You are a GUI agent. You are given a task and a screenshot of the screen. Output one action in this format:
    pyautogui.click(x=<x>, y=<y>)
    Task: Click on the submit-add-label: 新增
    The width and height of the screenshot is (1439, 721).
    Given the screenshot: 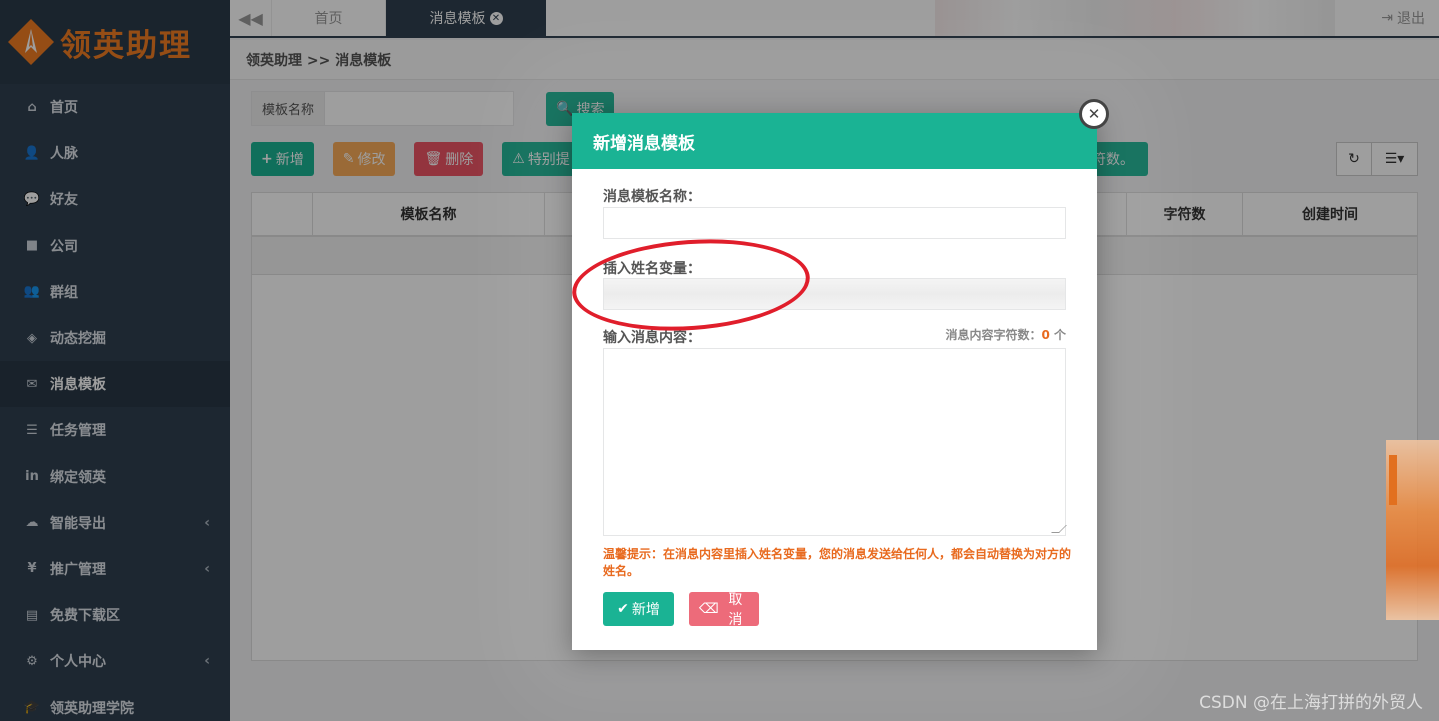 What is the action you would take?
    pyautogui.click(x=645, y=610)
    